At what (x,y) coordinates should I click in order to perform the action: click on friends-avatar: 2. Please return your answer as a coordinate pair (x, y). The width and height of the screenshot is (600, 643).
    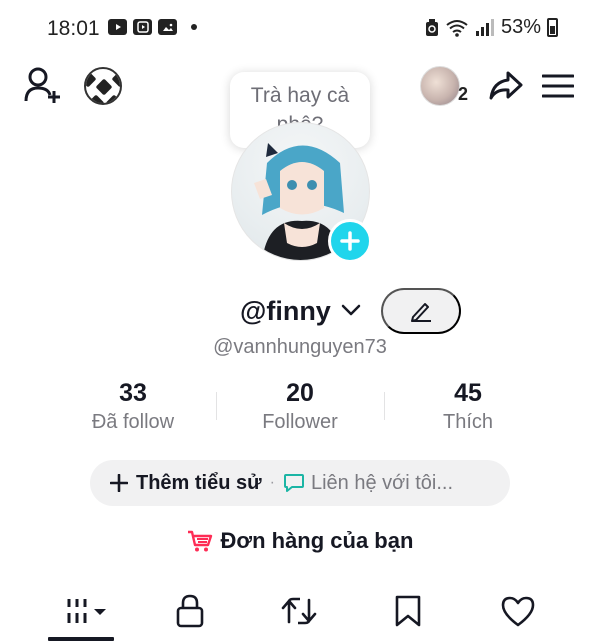
    Looking at the image, I should click on (445, 86).